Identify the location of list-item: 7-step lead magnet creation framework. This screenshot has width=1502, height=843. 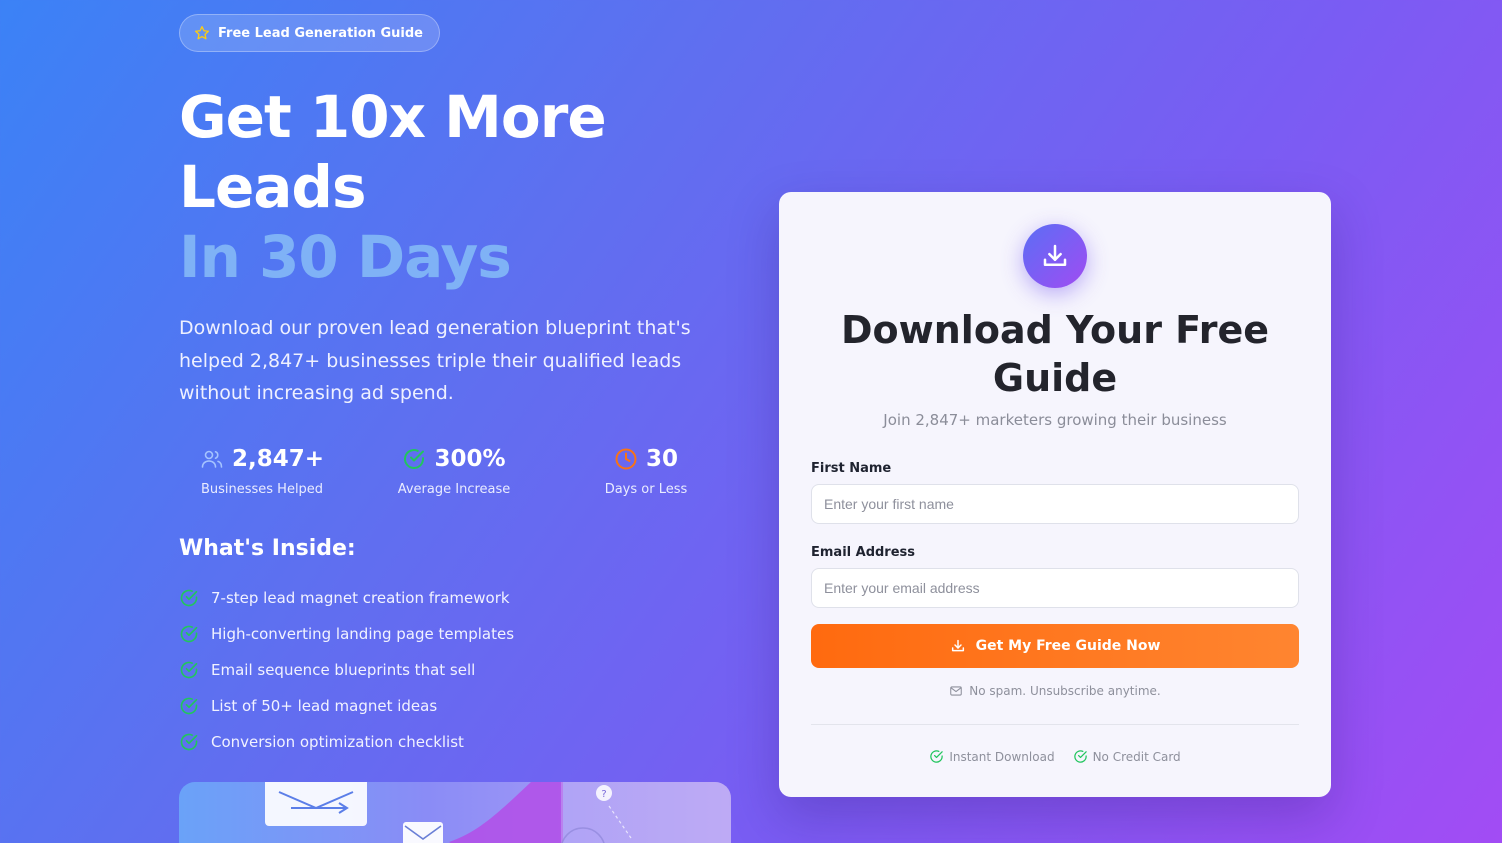
(346, 598).